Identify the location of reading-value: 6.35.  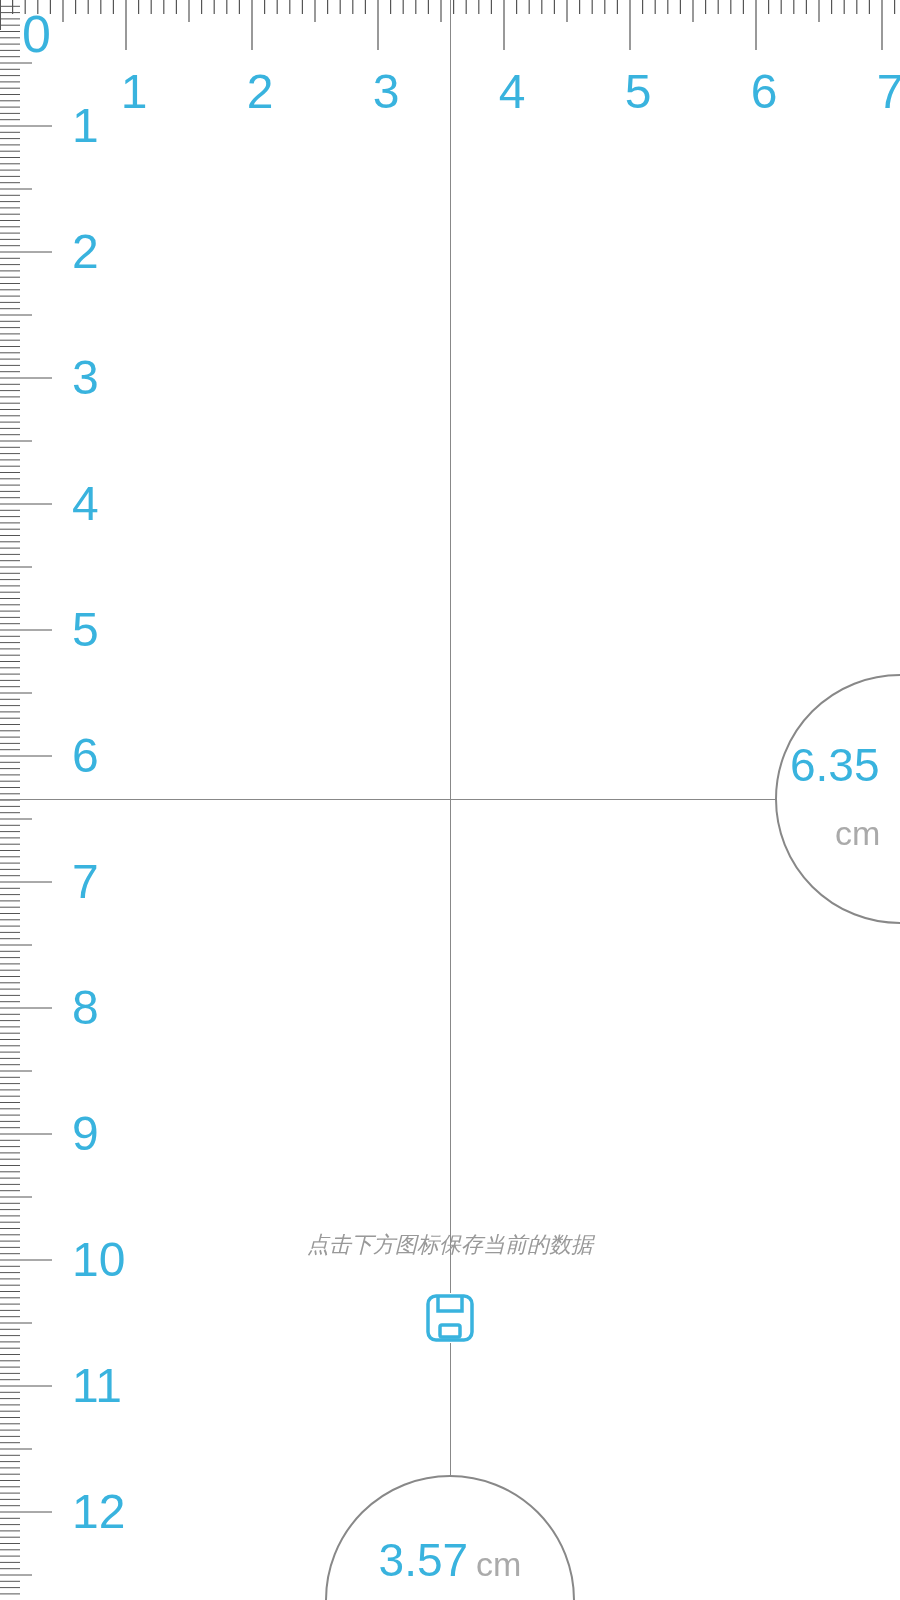
(835, 765).